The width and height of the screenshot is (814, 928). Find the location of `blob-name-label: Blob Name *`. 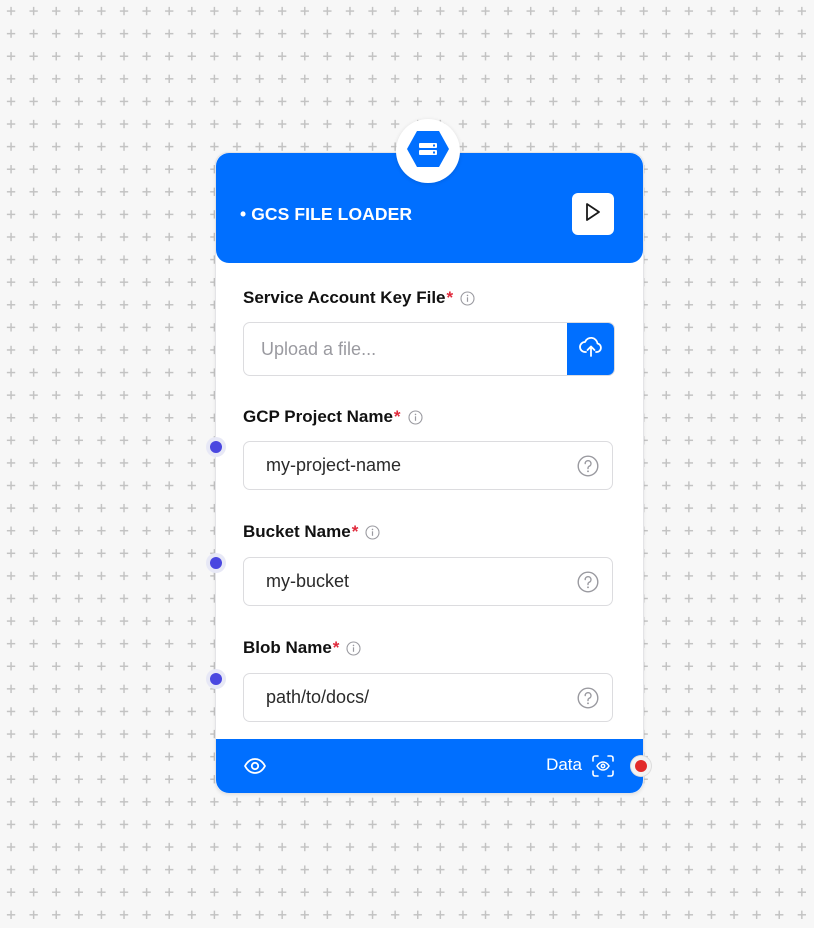

blob-name-label: Blob Name * is located at coordinates (302, 648).